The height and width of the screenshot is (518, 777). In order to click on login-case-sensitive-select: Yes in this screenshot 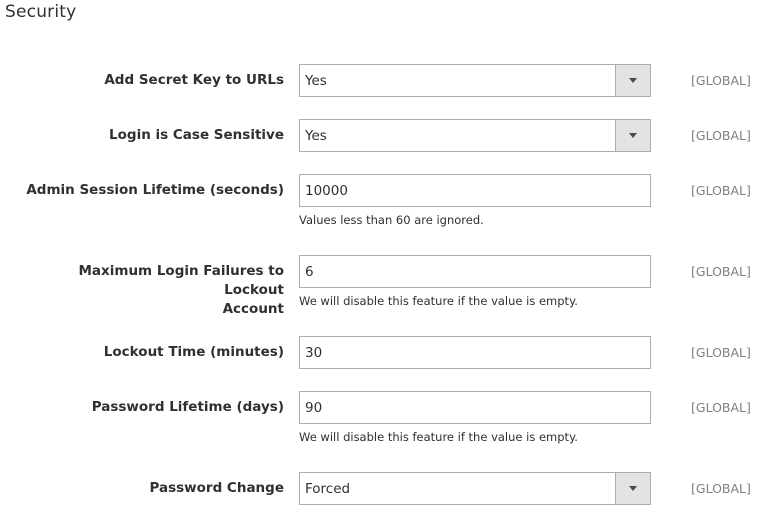, I will do `click(475, 135)`.